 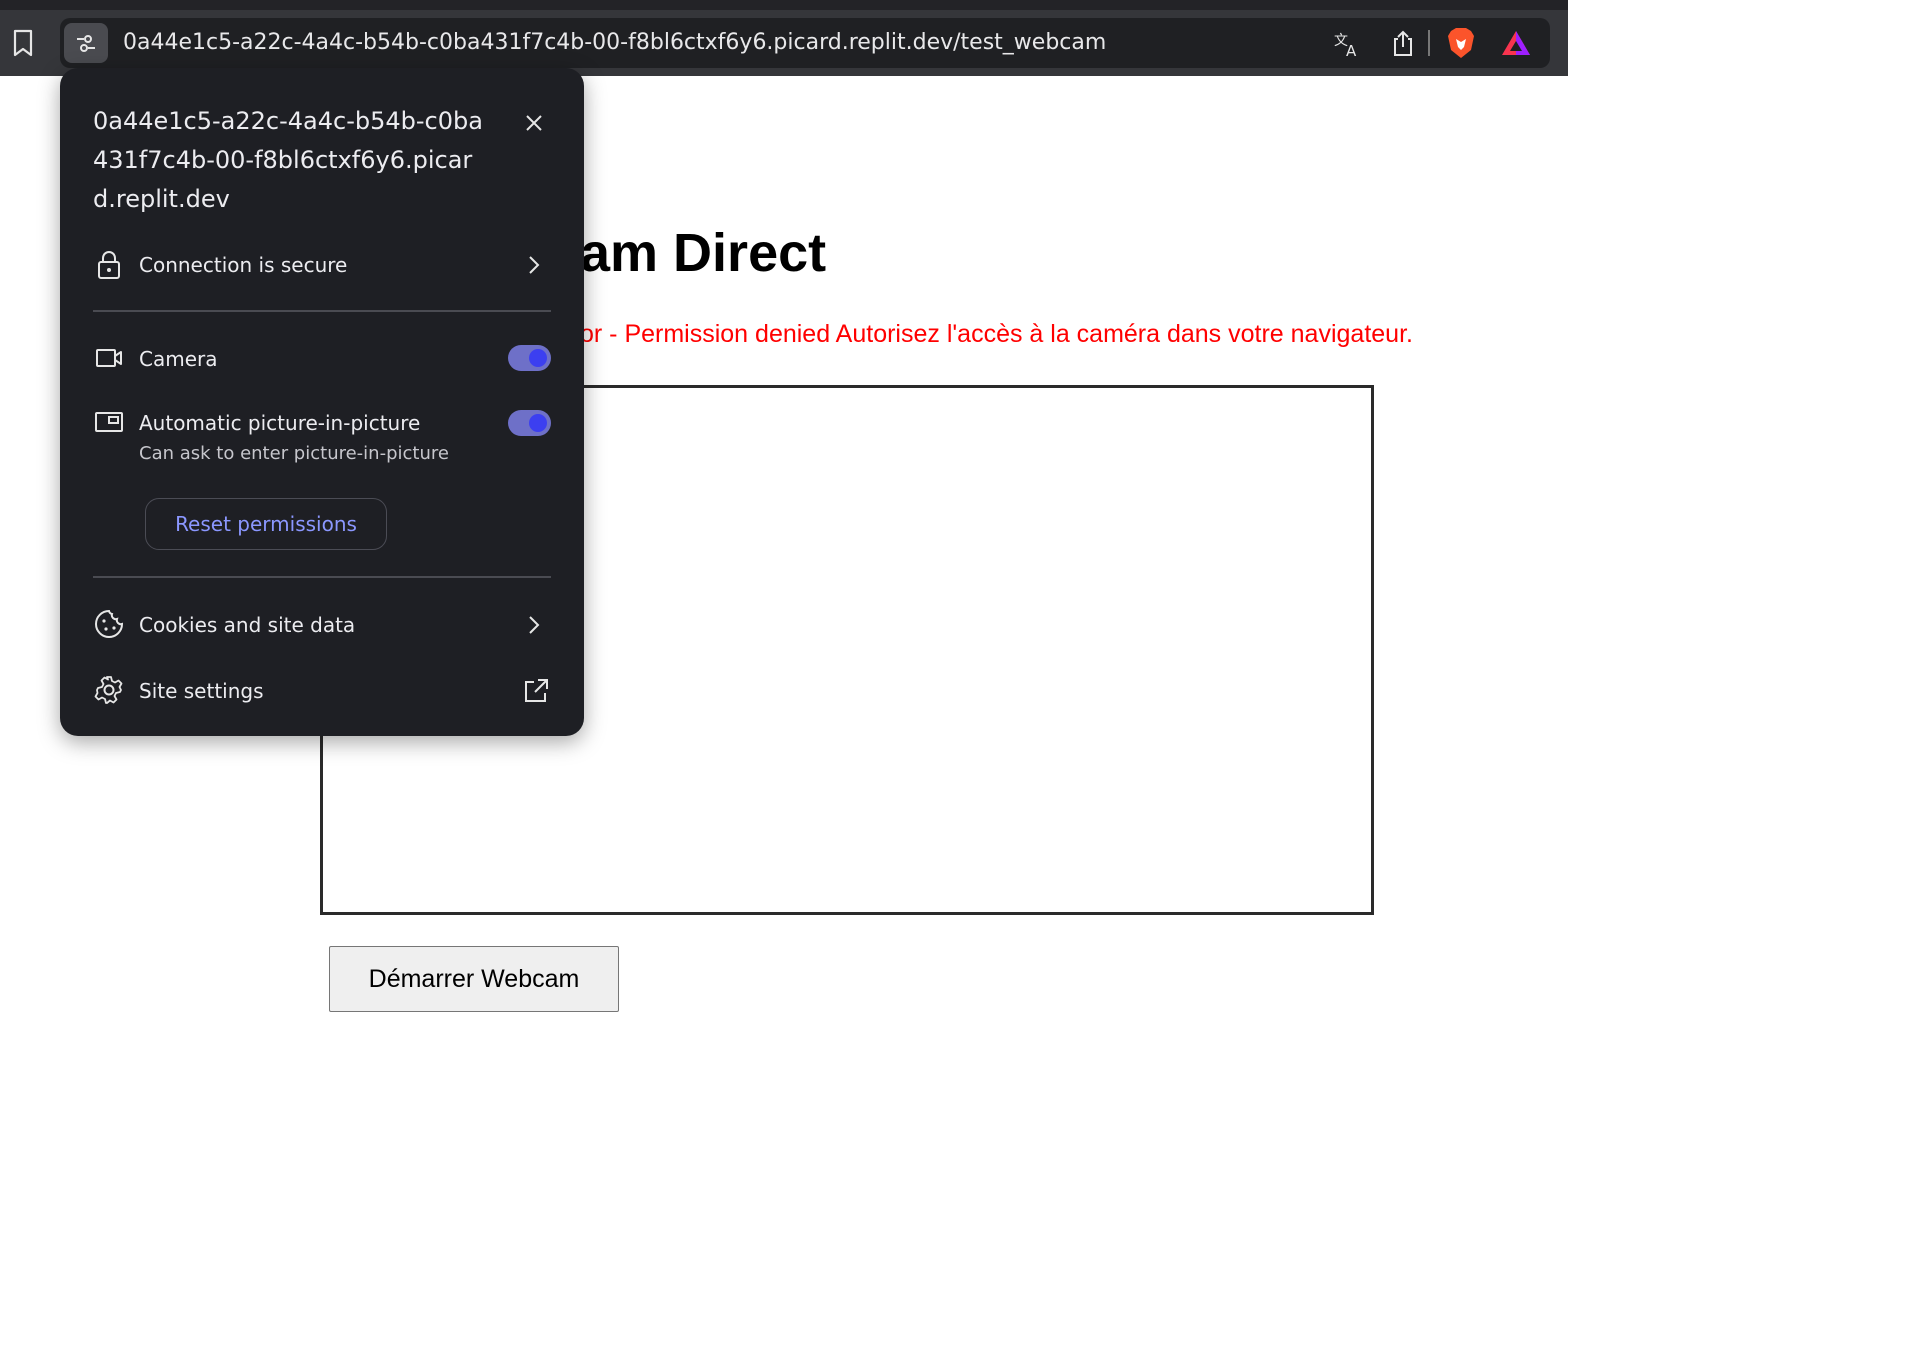 I want to click on camera-permission-row: Camera, so click(x=322, y=360).